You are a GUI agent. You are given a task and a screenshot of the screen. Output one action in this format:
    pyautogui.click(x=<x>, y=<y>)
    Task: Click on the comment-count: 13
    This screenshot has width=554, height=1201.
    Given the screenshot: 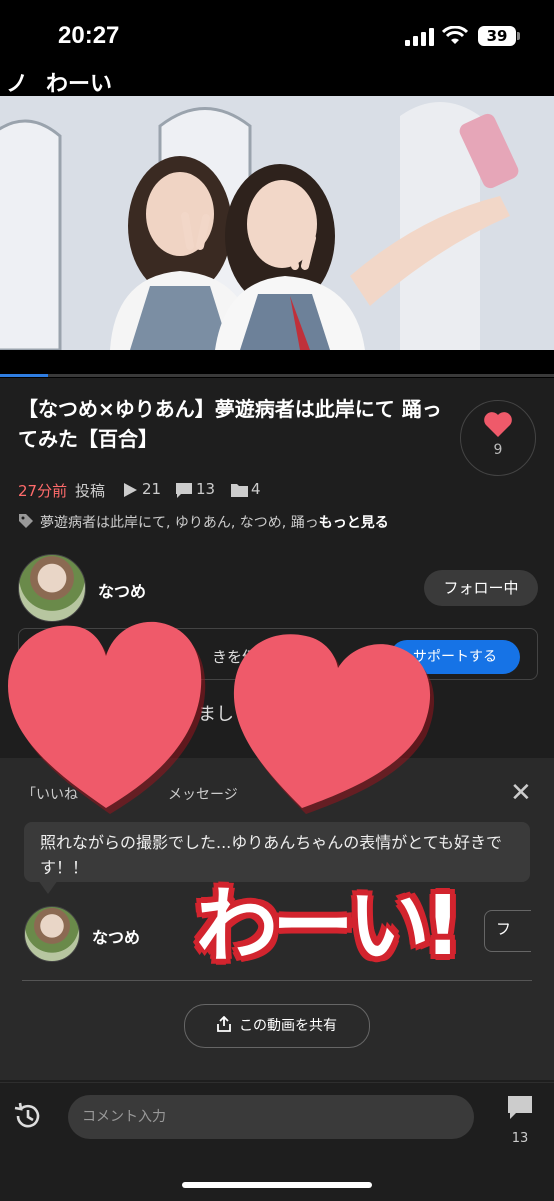 What is the action you would take?
    pyautogui.click(x=206, y=489)
    